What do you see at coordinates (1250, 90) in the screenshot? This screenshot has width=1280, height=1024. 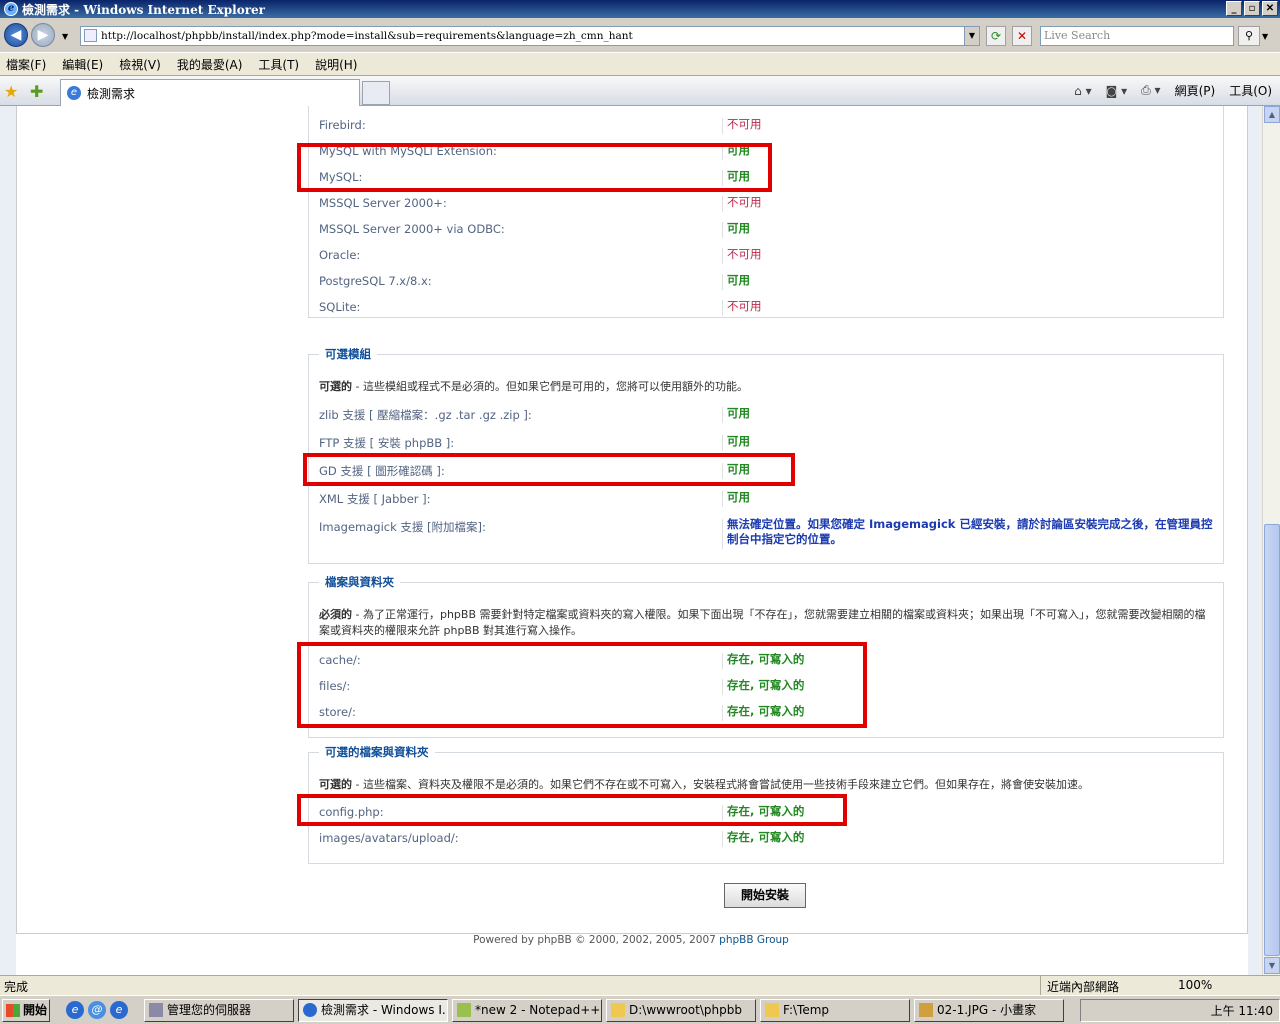 I see `tools-menu: 工具(O)` at bounding box center [1250, 90].